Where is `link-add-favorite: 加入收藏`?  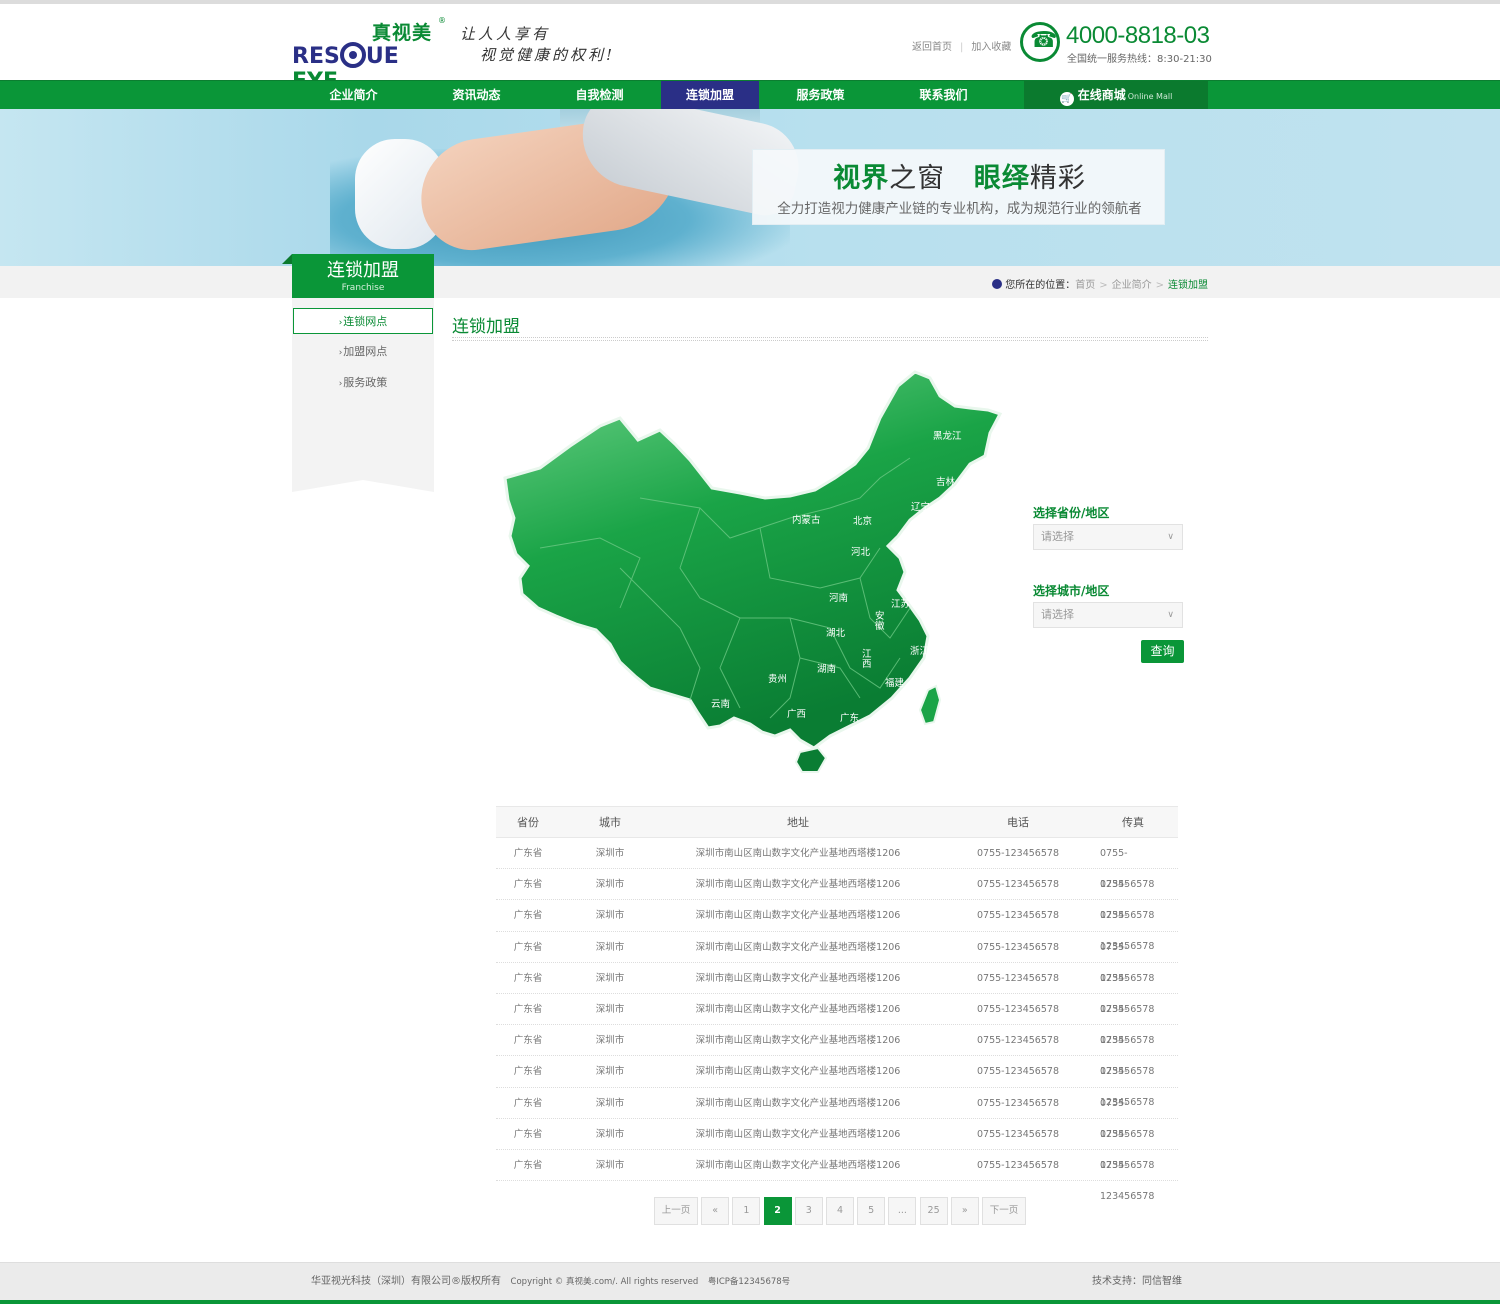 link-add-favorite: 加入收藏 is located at coordinates (991, 47).